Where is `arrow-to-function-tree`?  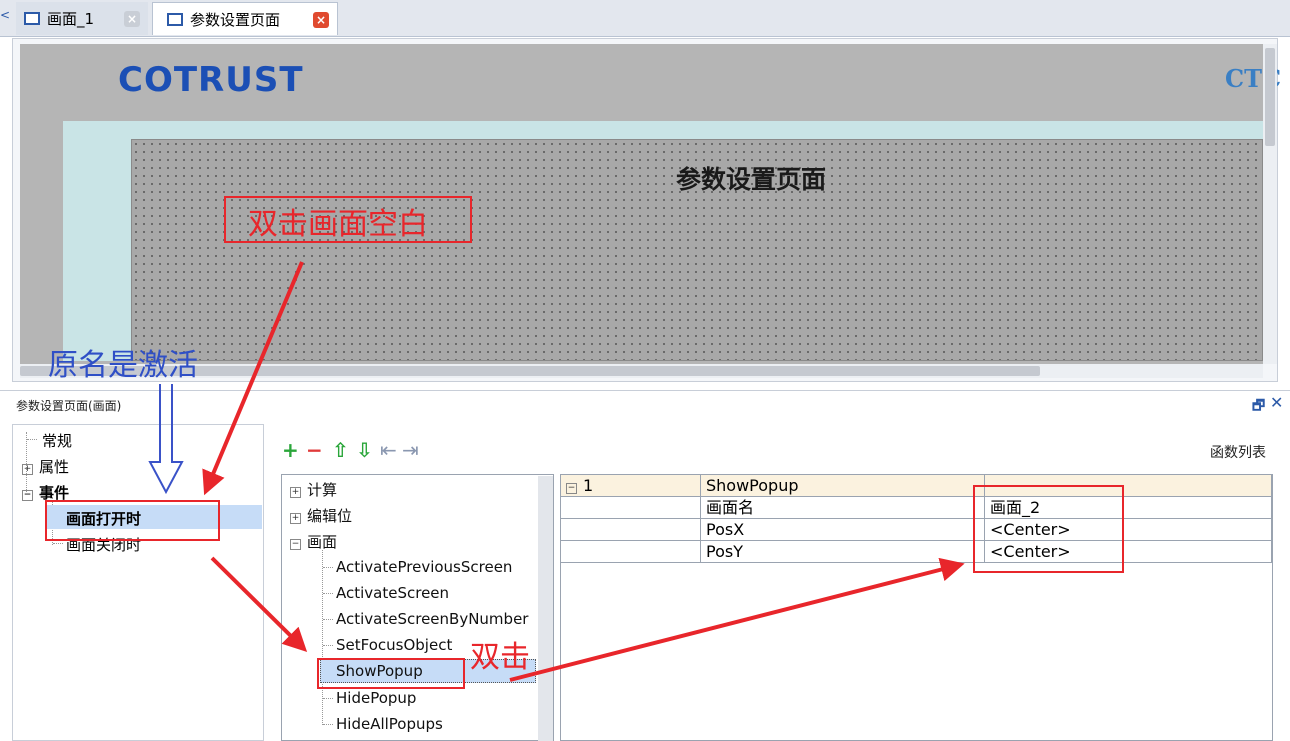
arrow-to-function-tree is located at coordinates (259, 604).